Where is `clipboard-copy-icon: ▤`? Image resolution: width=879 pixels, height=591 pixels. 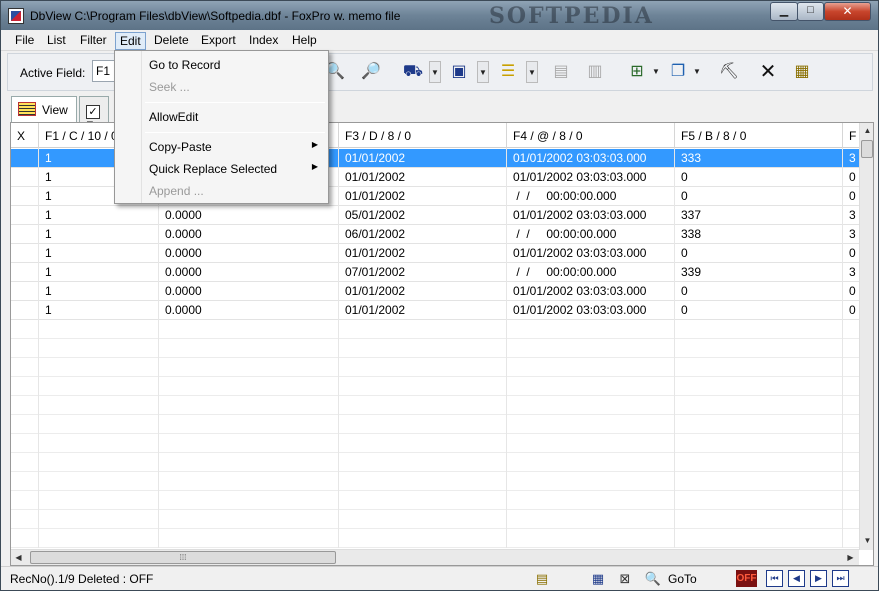 clipboard-copy-icon: ▤ is located at coordinates (561, 72).